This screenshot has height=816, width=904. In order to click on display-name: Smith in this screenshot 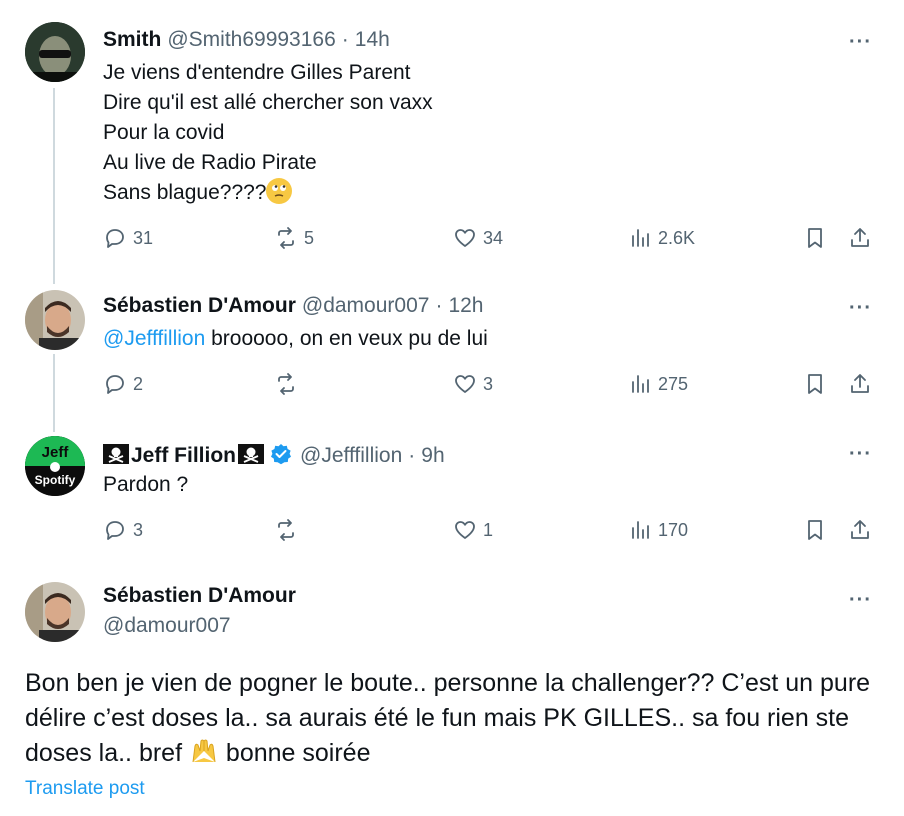, I will do `click(132, 40)`.